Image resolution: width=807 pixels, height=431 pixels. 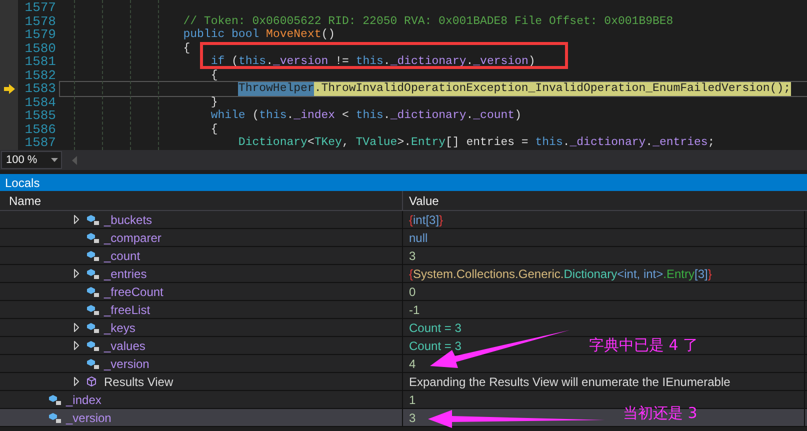 I want to click on locals-row: _buckets {int[3]}, so click(x=403, y=220).